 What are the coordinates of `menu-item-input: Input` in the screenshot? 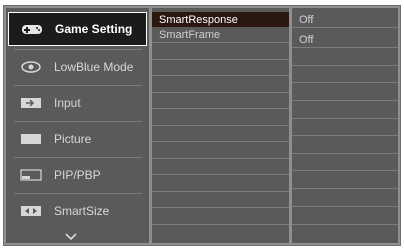 It's located at (77, 103).